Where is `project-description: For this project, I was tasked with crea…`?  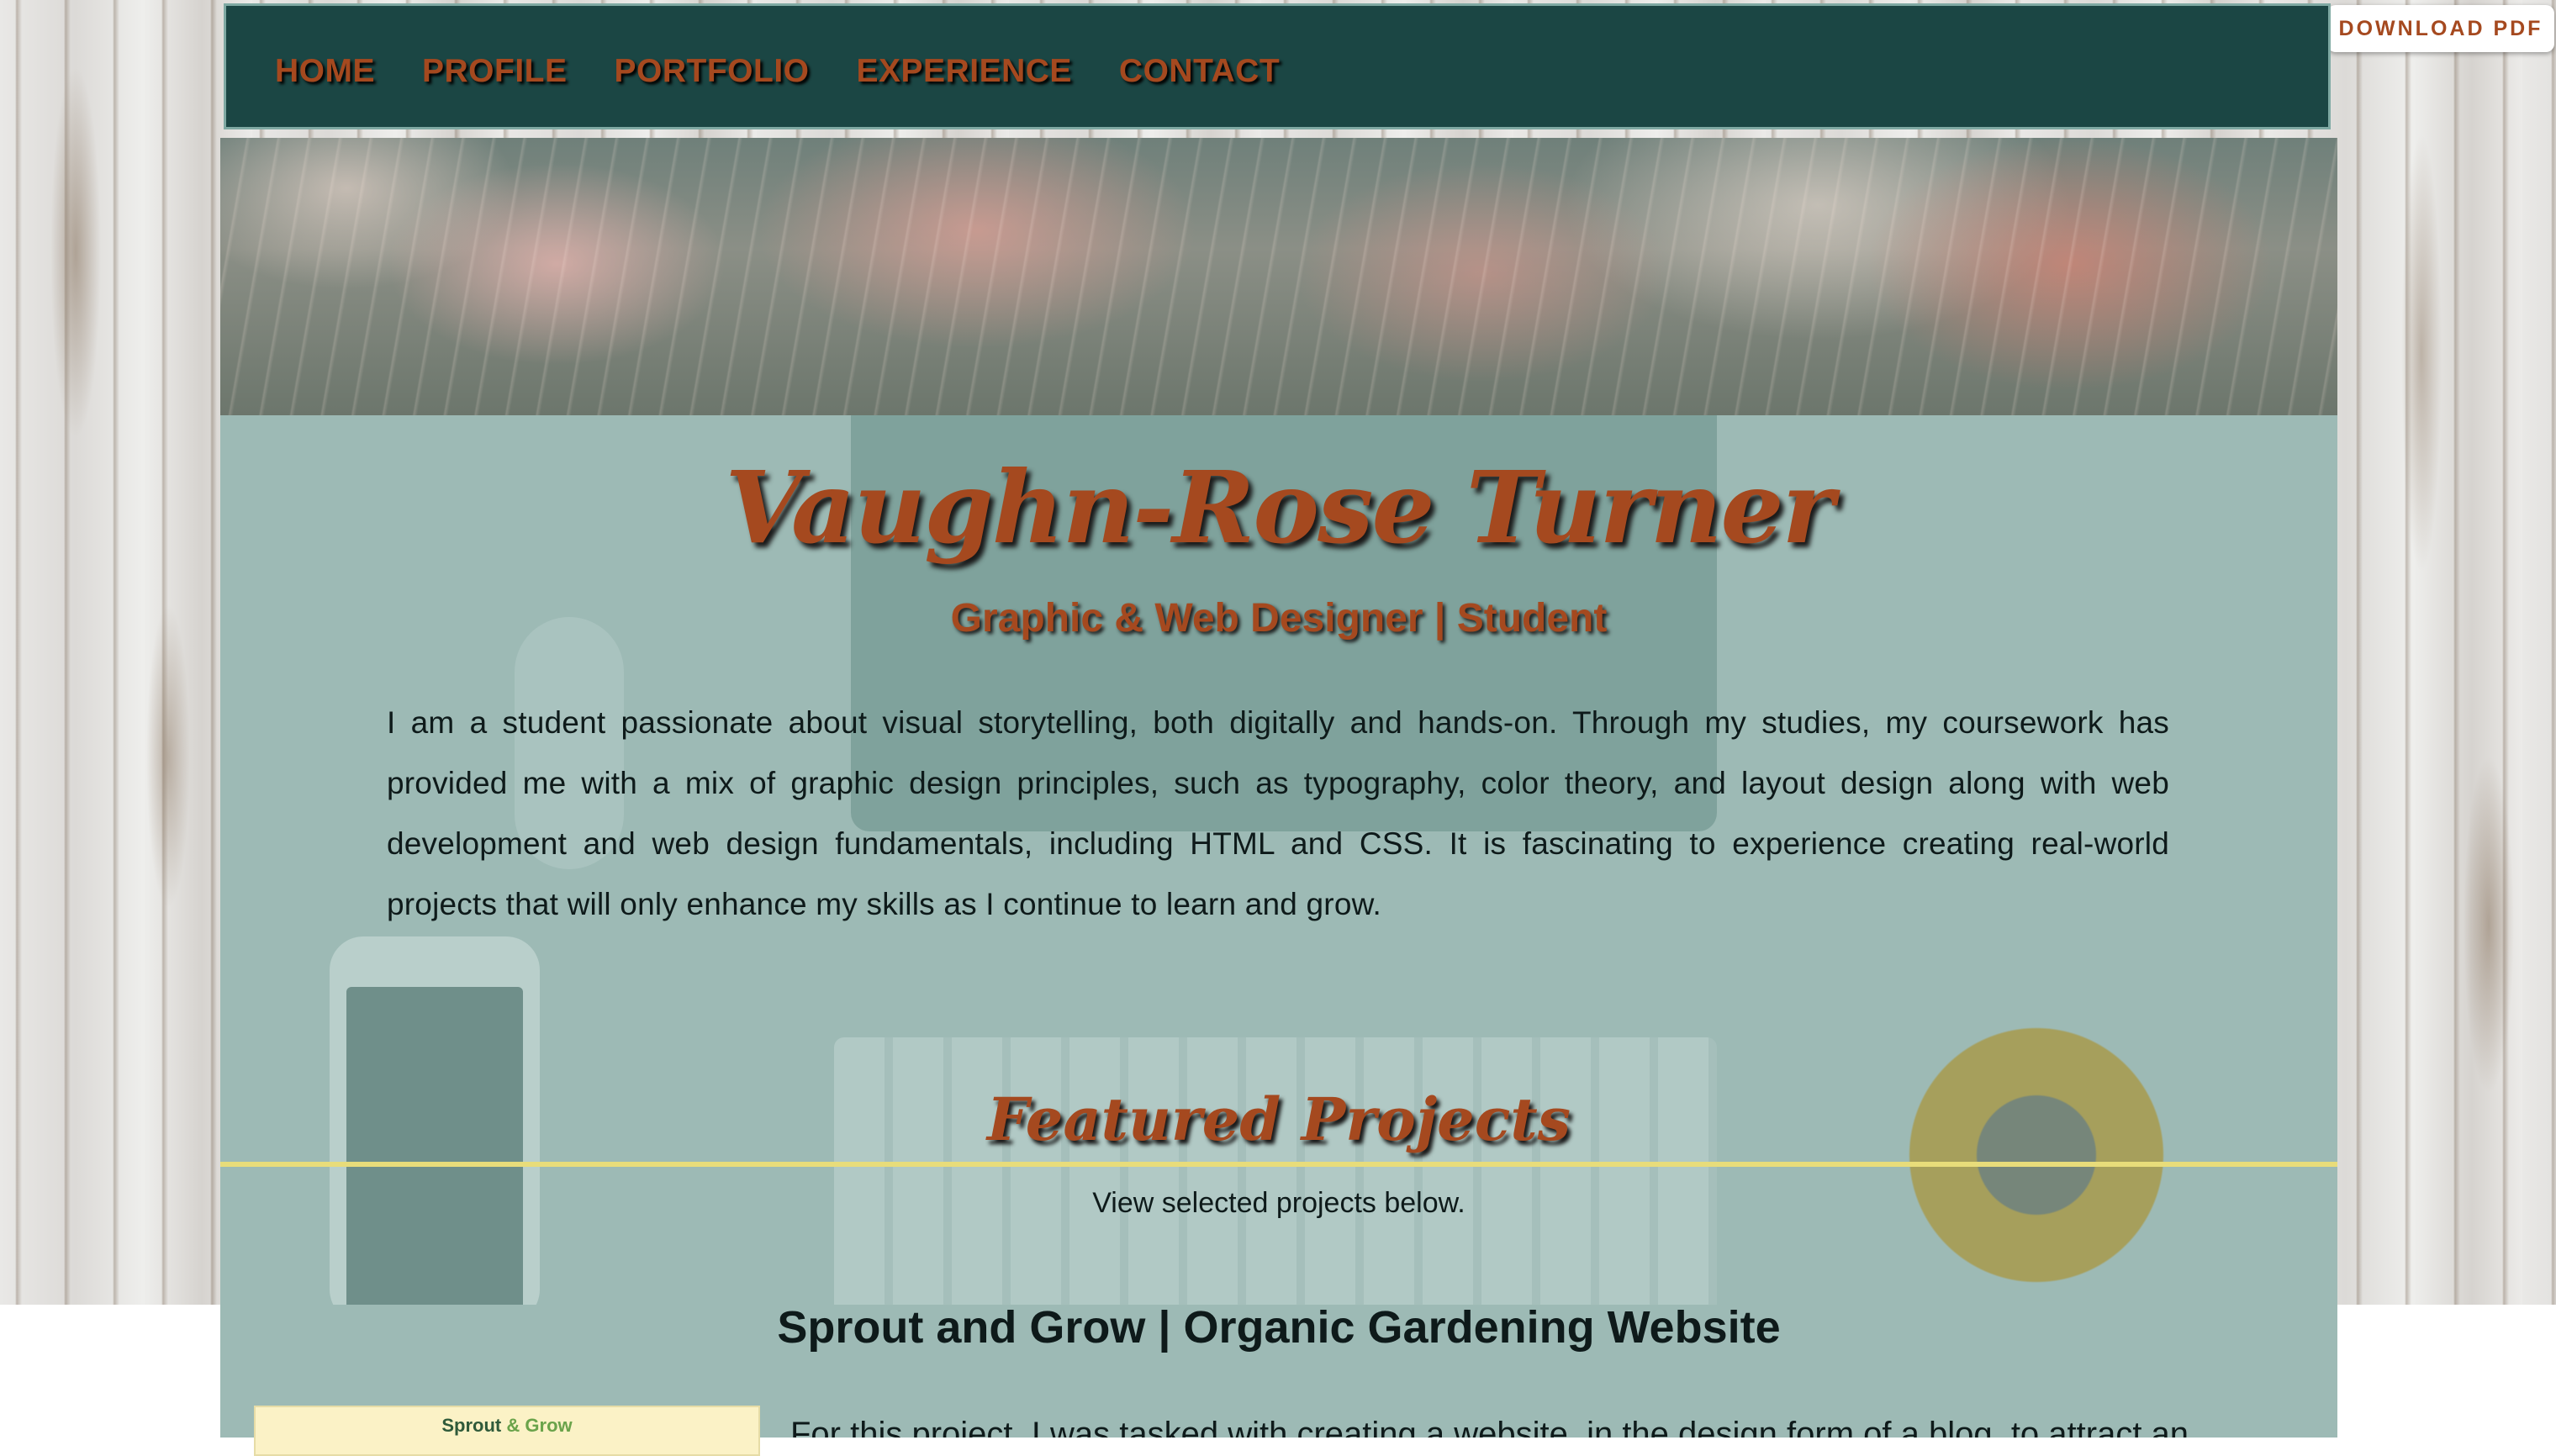
project-description: For this project, I was tasked with crea… is located at coordinates (1490, 1427).